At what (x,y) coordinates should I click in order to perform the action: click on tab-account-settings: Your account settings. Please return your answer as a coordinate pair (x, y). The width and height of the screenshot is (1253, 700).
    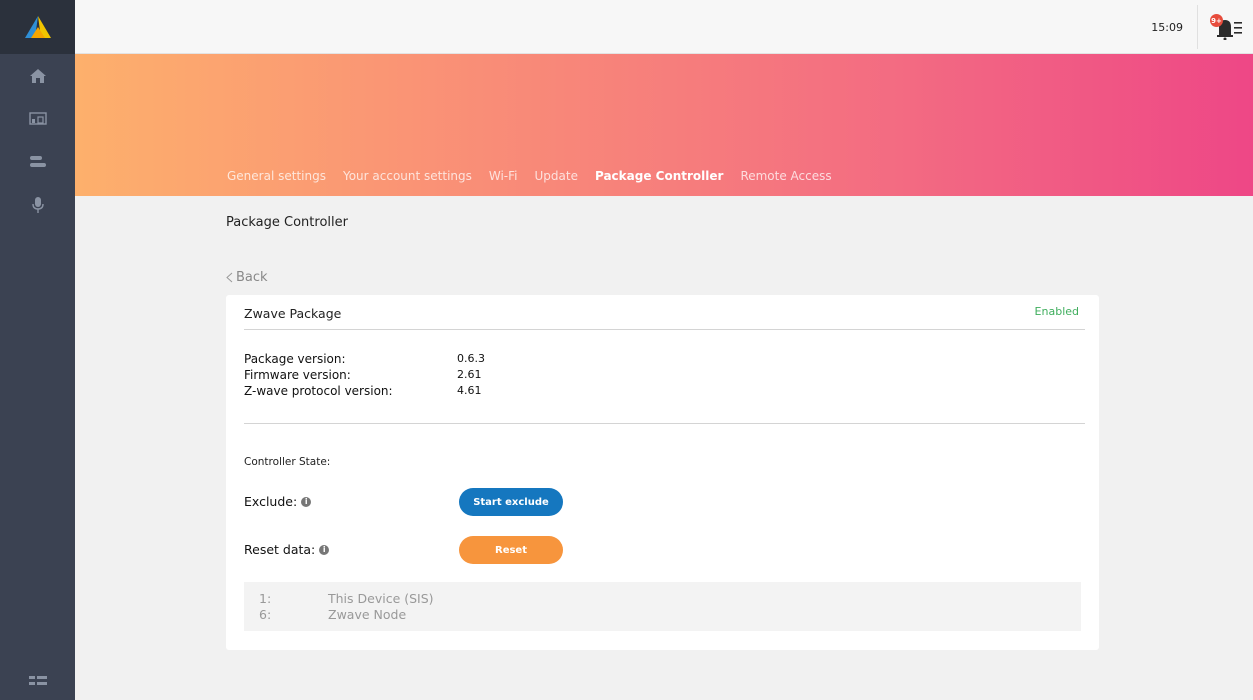
    Looking at the image, I should click on (407, 176).